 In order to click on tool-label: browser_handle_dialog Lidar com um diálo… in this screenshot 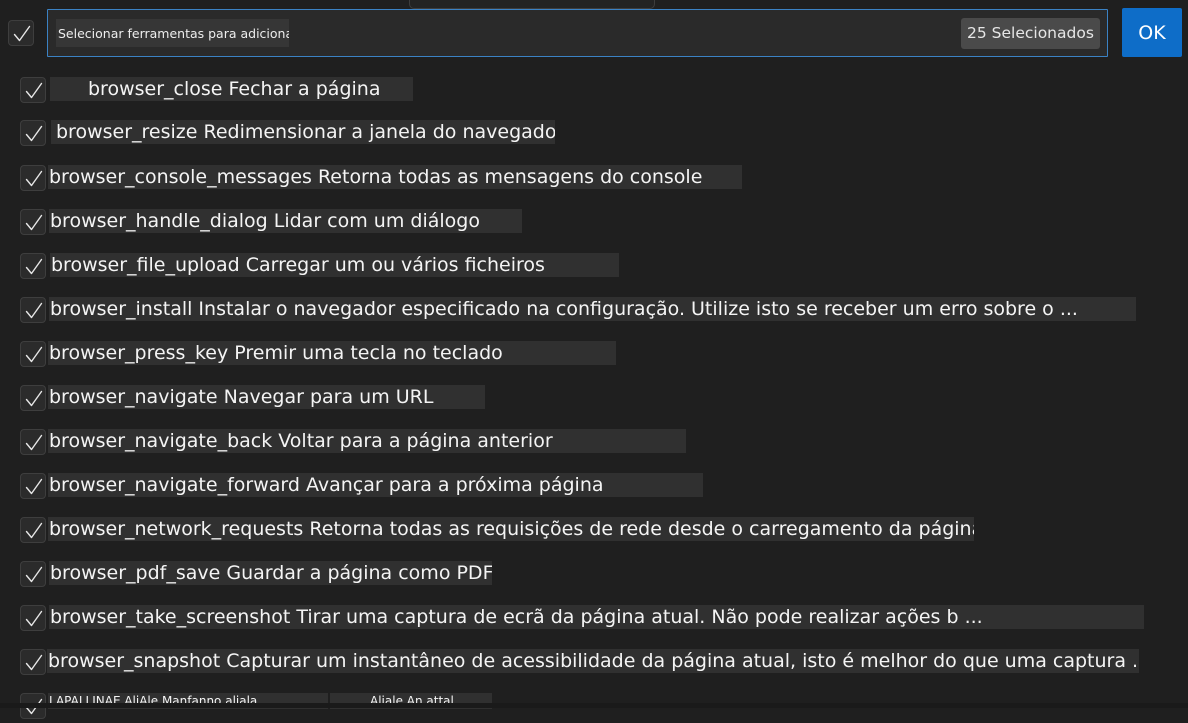, I will do `click(285, 221)`.